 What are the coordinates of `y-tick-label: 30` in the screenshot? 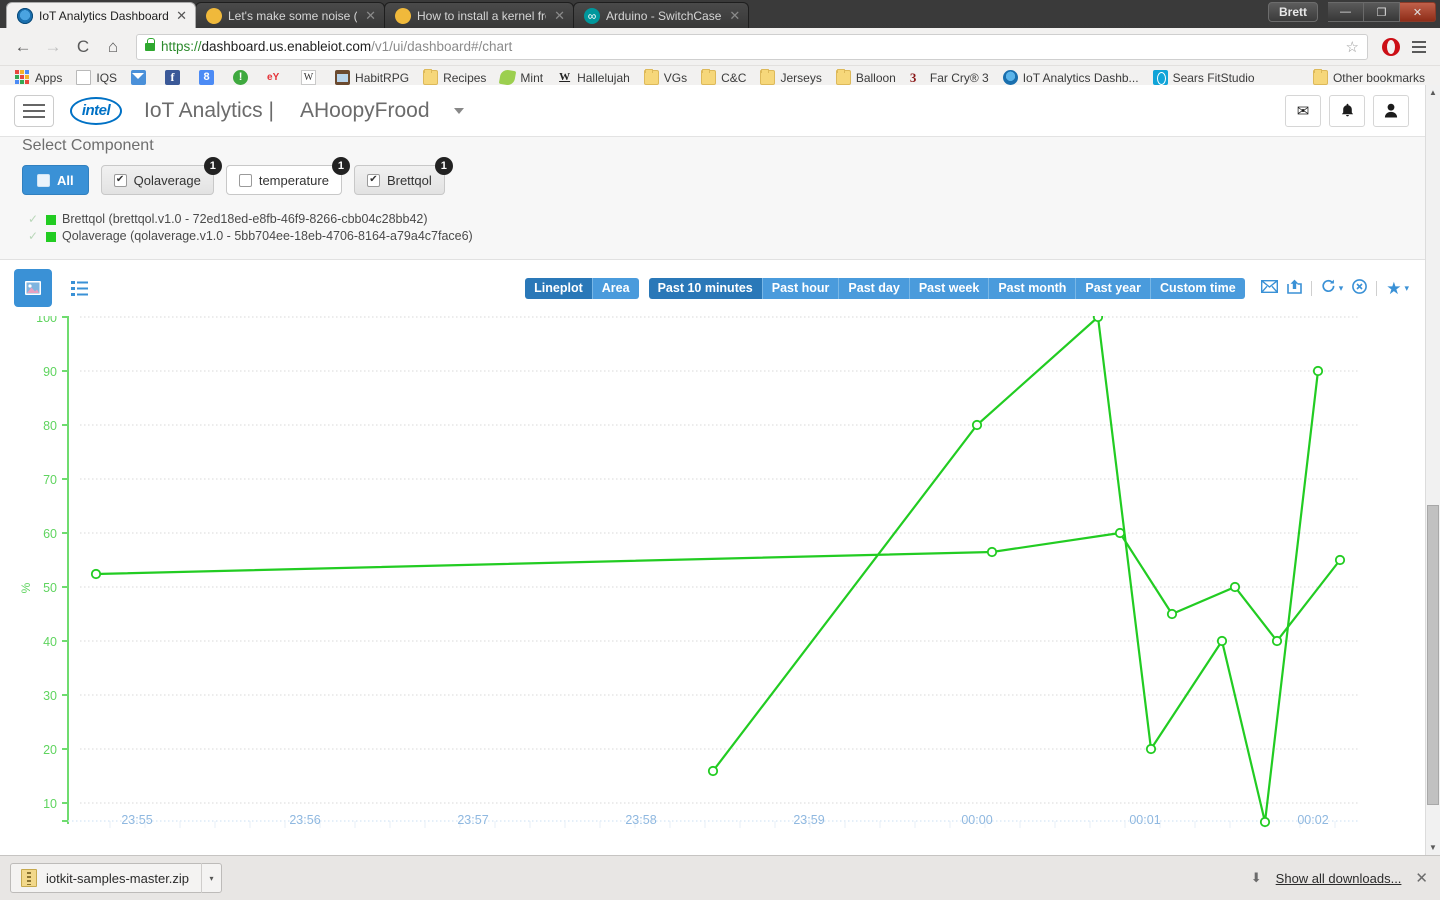 It's located at (50, 696).